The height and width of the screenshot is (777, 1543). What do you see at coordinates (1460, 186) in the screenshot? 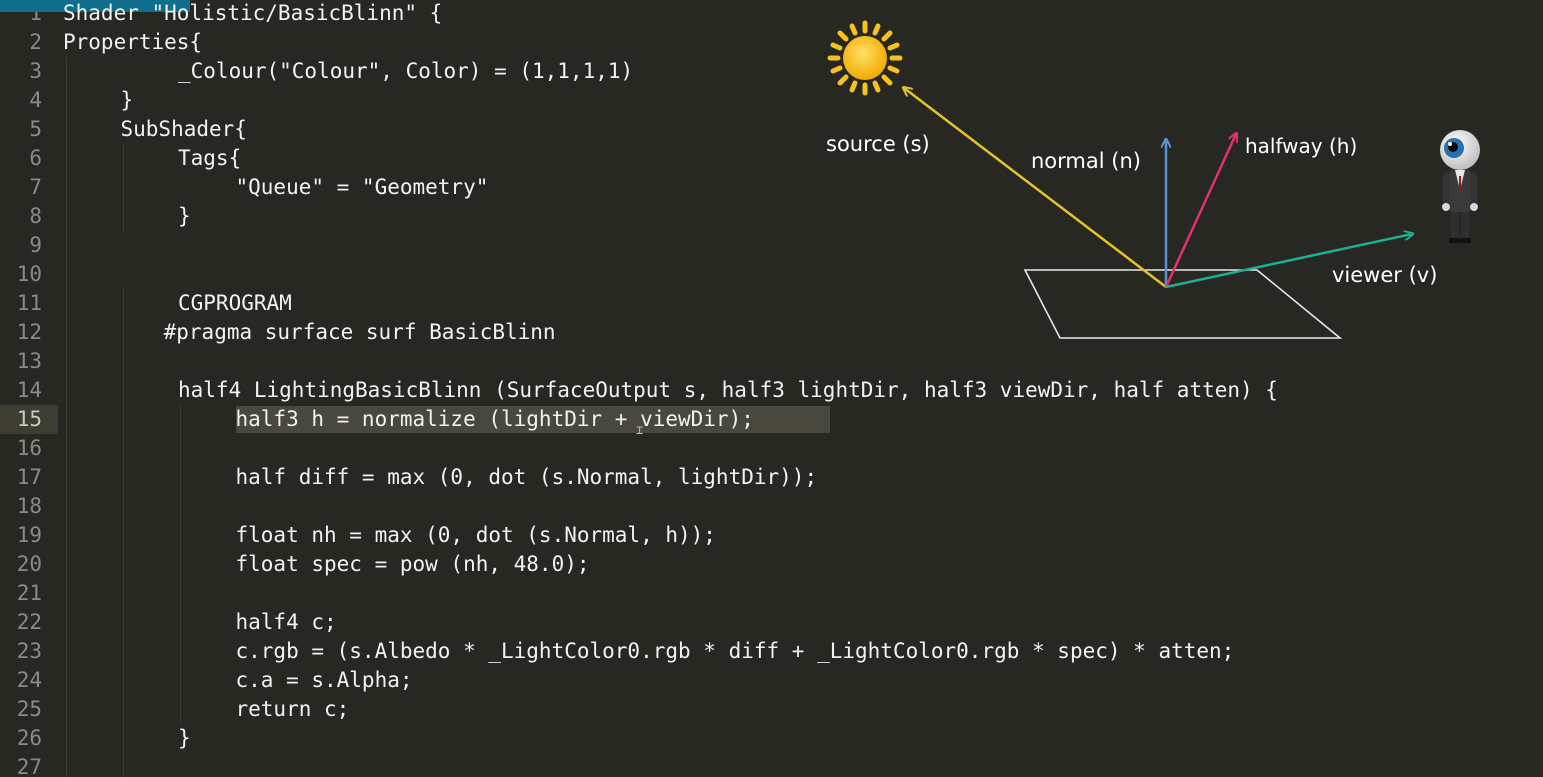
I see `eyeball-figure-icon` at bounding box center [1460, 186].